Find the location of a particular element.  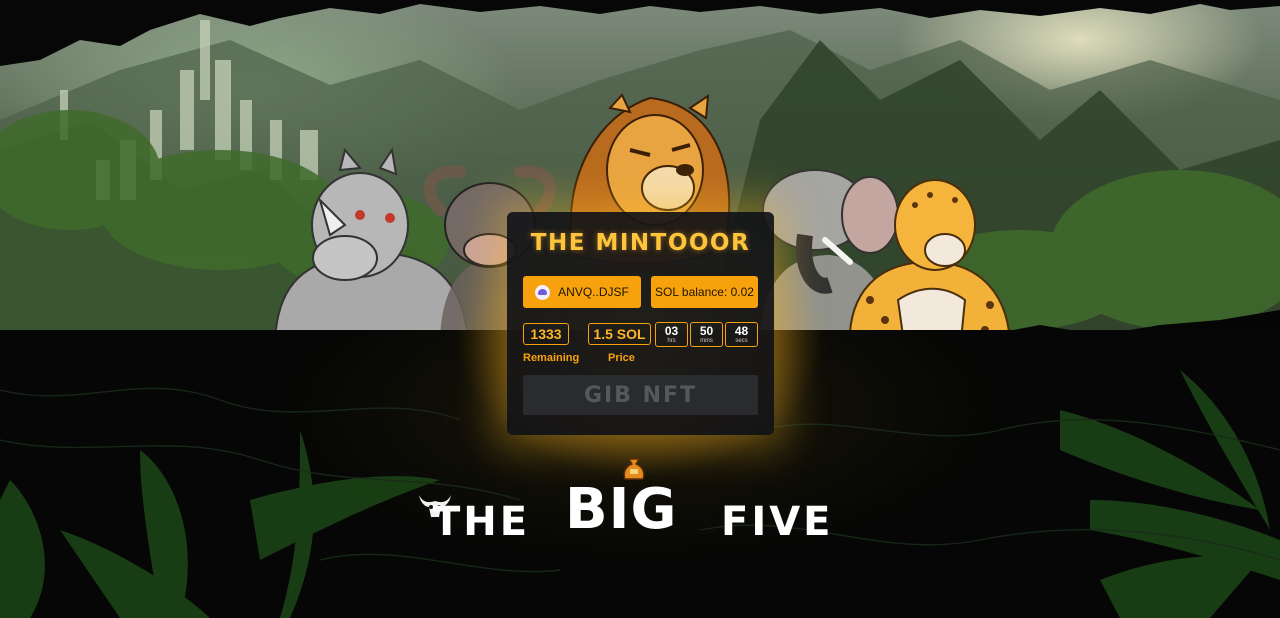

countdown-minutes-unit: mins is located at coordinates (706, 341).